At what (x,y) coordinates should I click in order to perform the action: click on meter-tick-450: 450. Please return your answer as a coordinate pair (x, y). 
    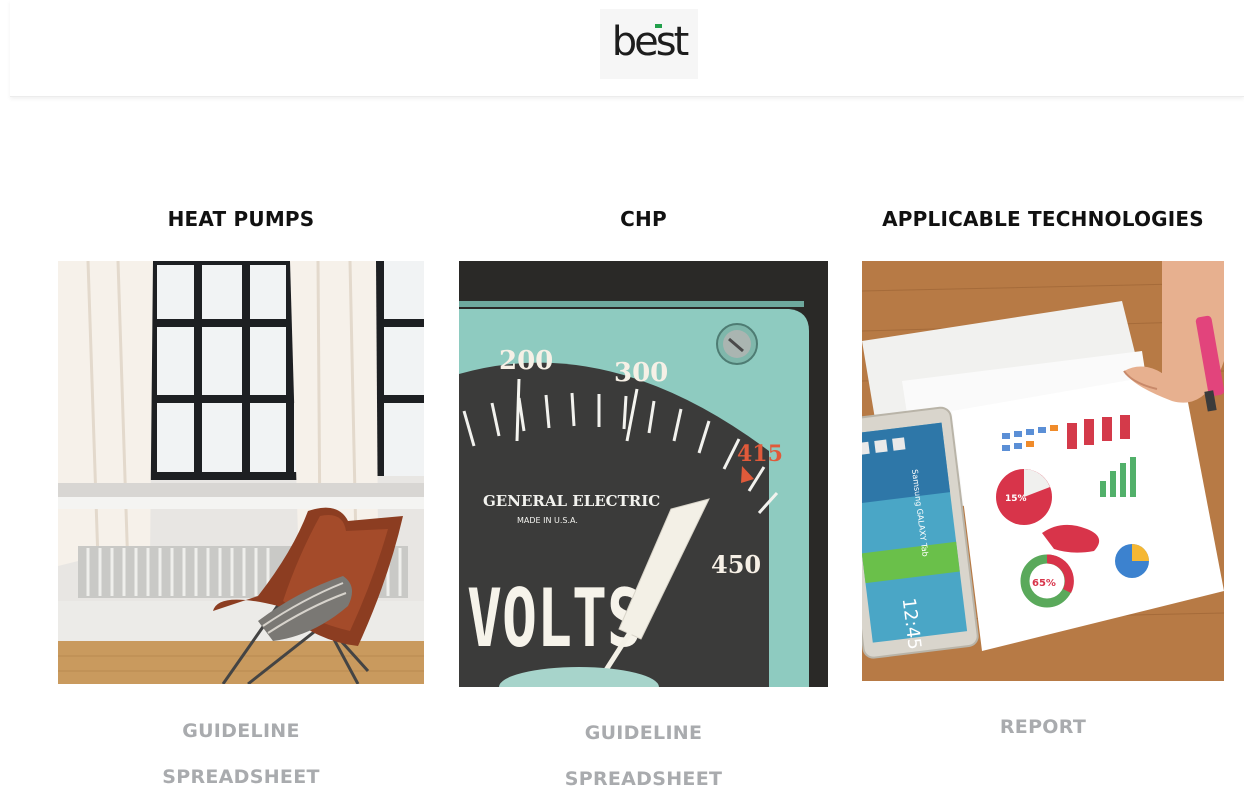
    Looking at the image, I should click on (736, 564).